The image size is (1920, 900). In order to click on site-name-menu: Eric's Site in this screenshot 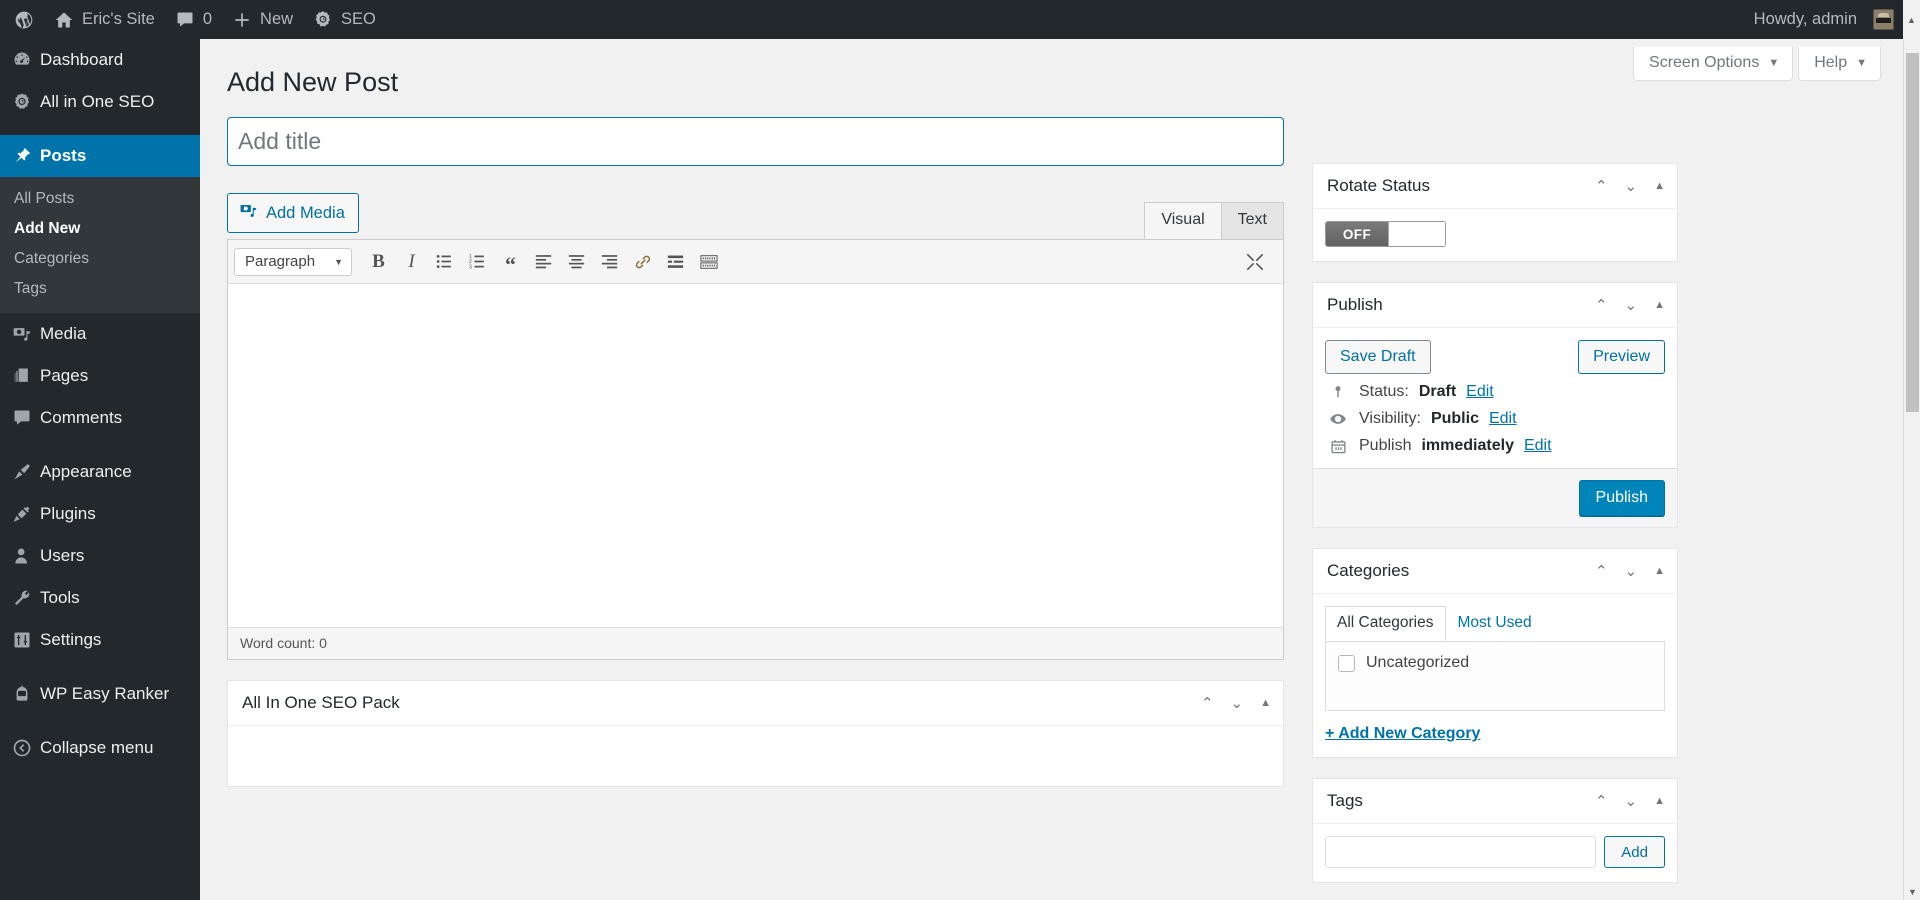, I will do `click(104, 19)`.